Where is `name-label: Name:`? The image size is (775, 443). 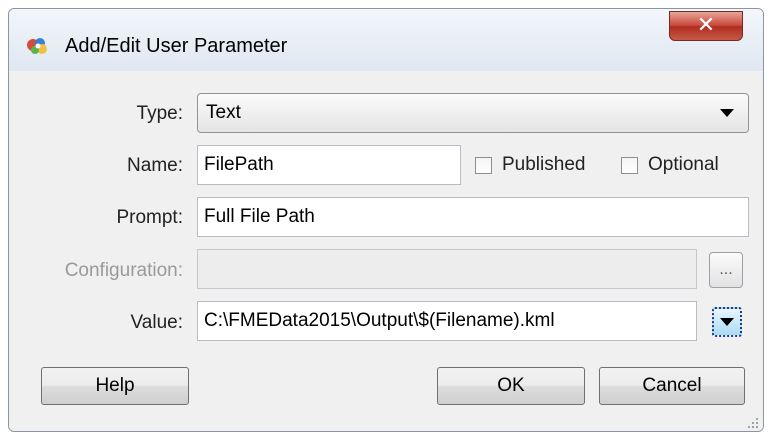 name-label: Name: is located at coordinates (155, 165).